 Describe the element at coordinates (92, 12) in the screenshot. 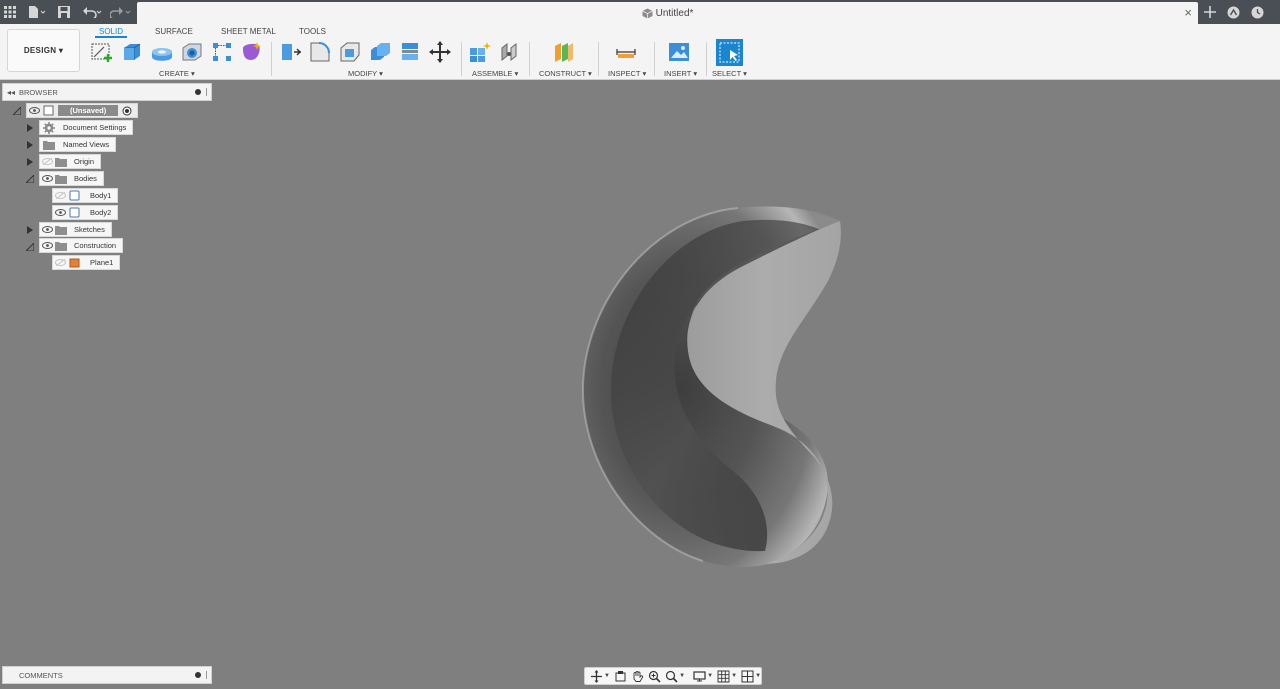

I see `undo-icon` at that location.